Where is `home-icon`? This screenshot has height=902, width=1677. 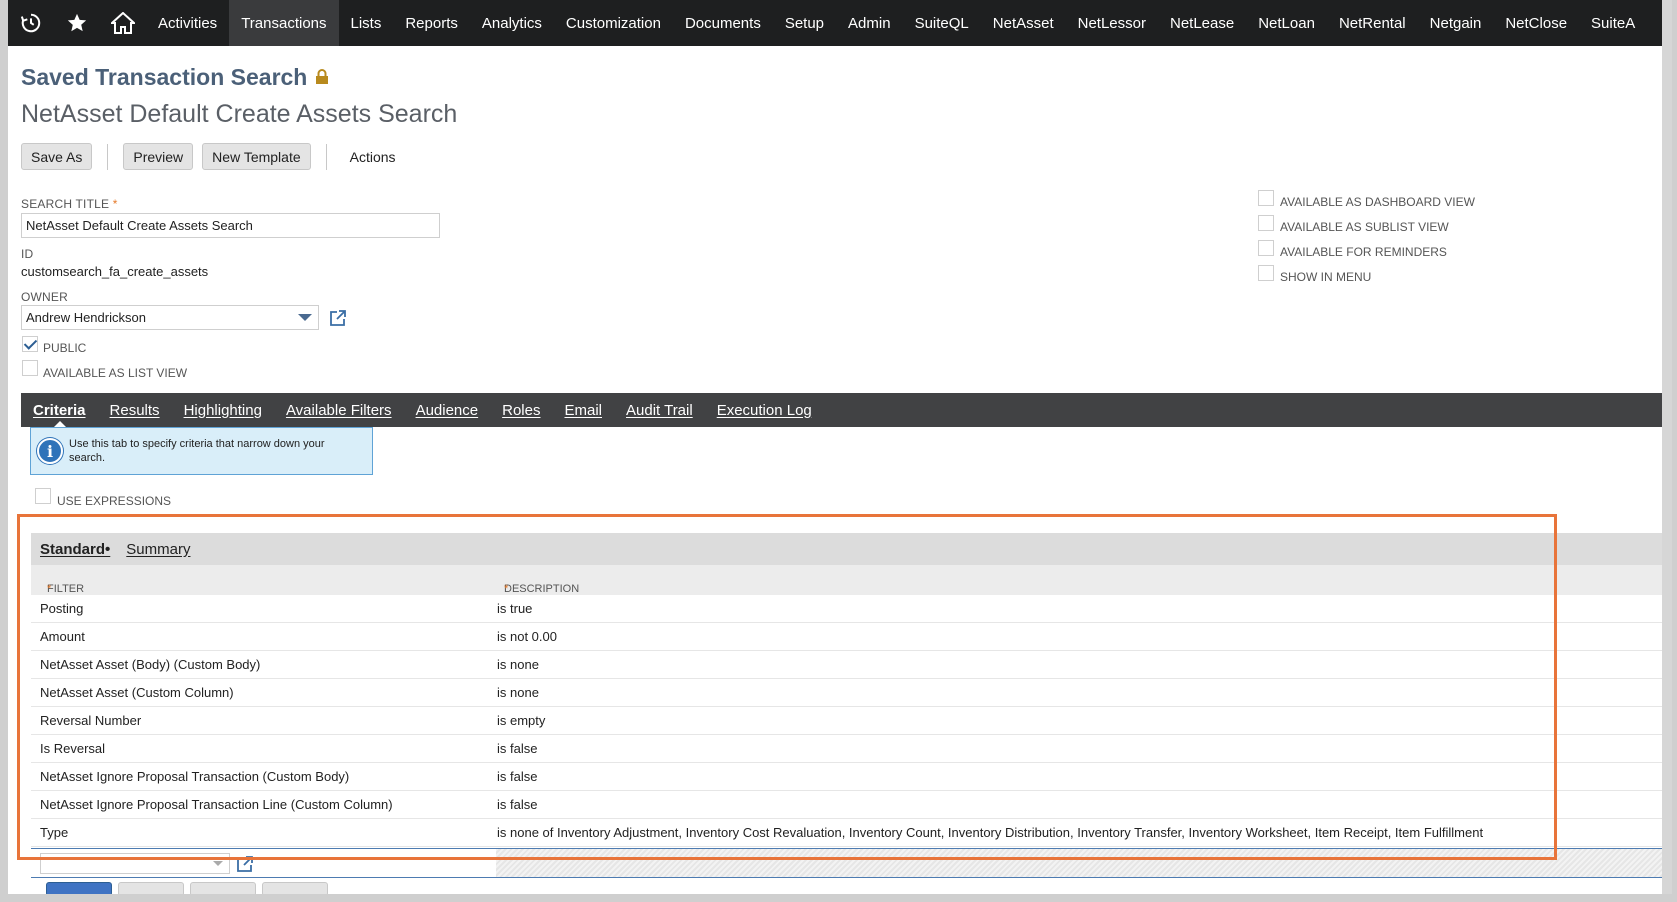 home-icon is located at coordinates (123, 23).